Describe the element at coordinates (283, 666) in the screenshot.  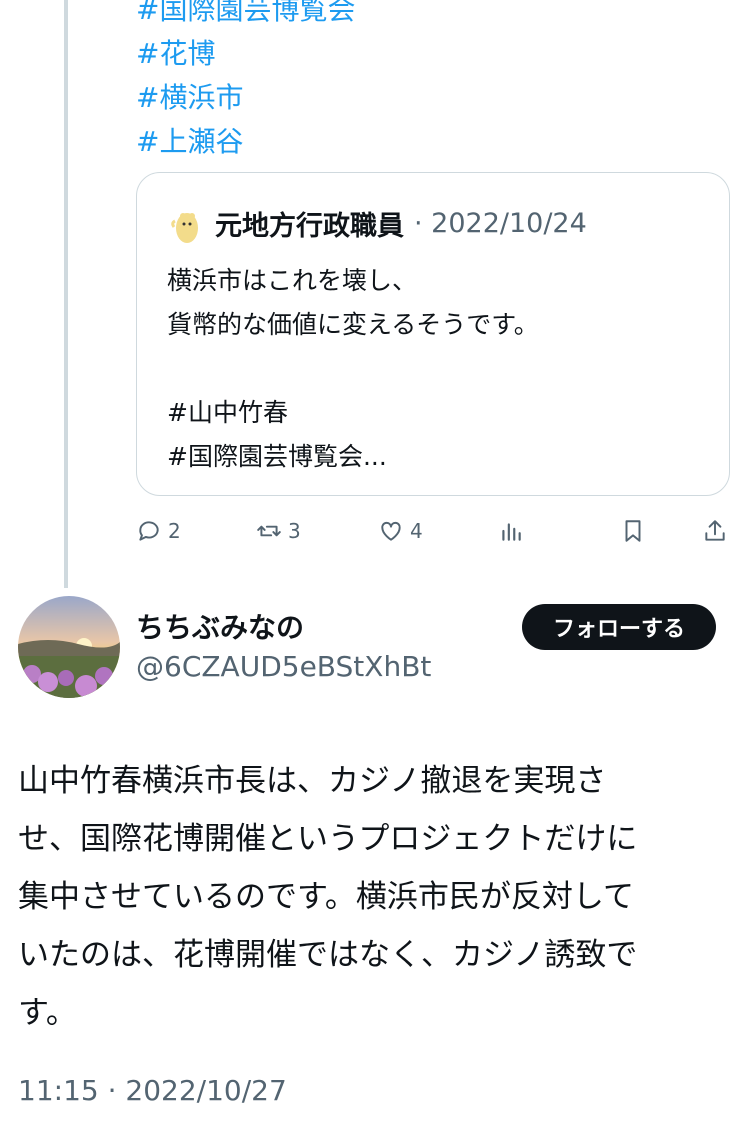
I see `author-handle: @6CZAUD5eBStXhBt` at that location.